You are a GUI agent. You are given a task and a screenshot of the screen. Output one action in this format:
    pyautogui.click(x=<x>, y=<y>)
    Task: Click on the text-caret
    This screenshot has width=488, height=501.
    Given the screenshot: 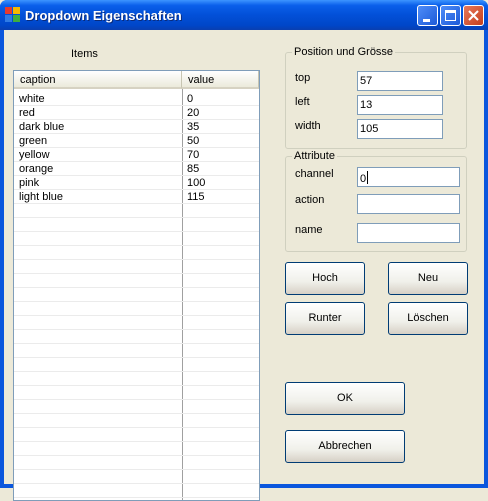 What is the action you would take?
    pyautogui.click(x=368, y=177)
    